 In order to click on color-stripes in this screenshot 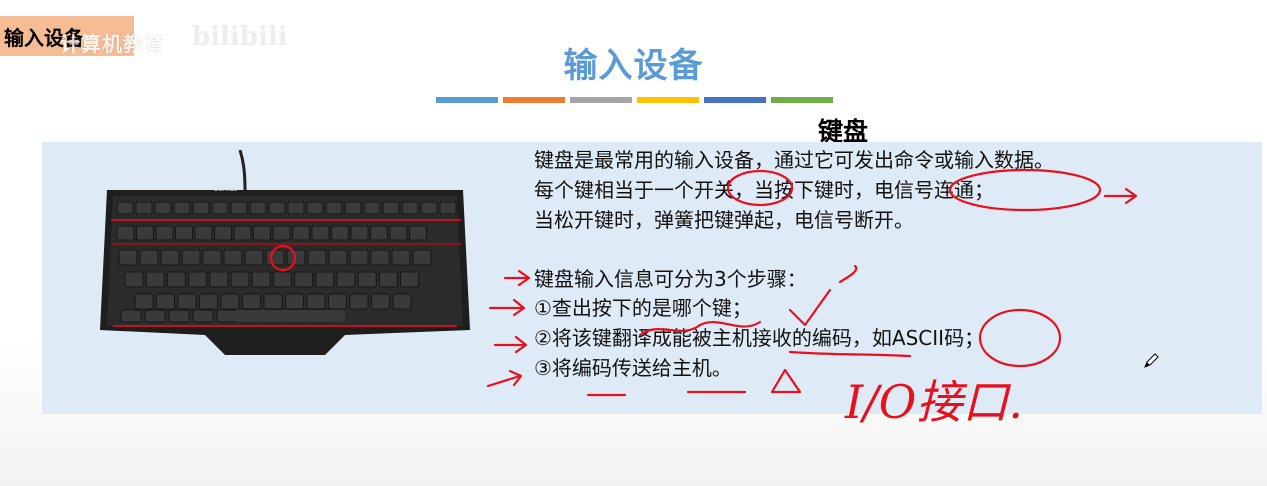, I will do `click(636, 100)`.